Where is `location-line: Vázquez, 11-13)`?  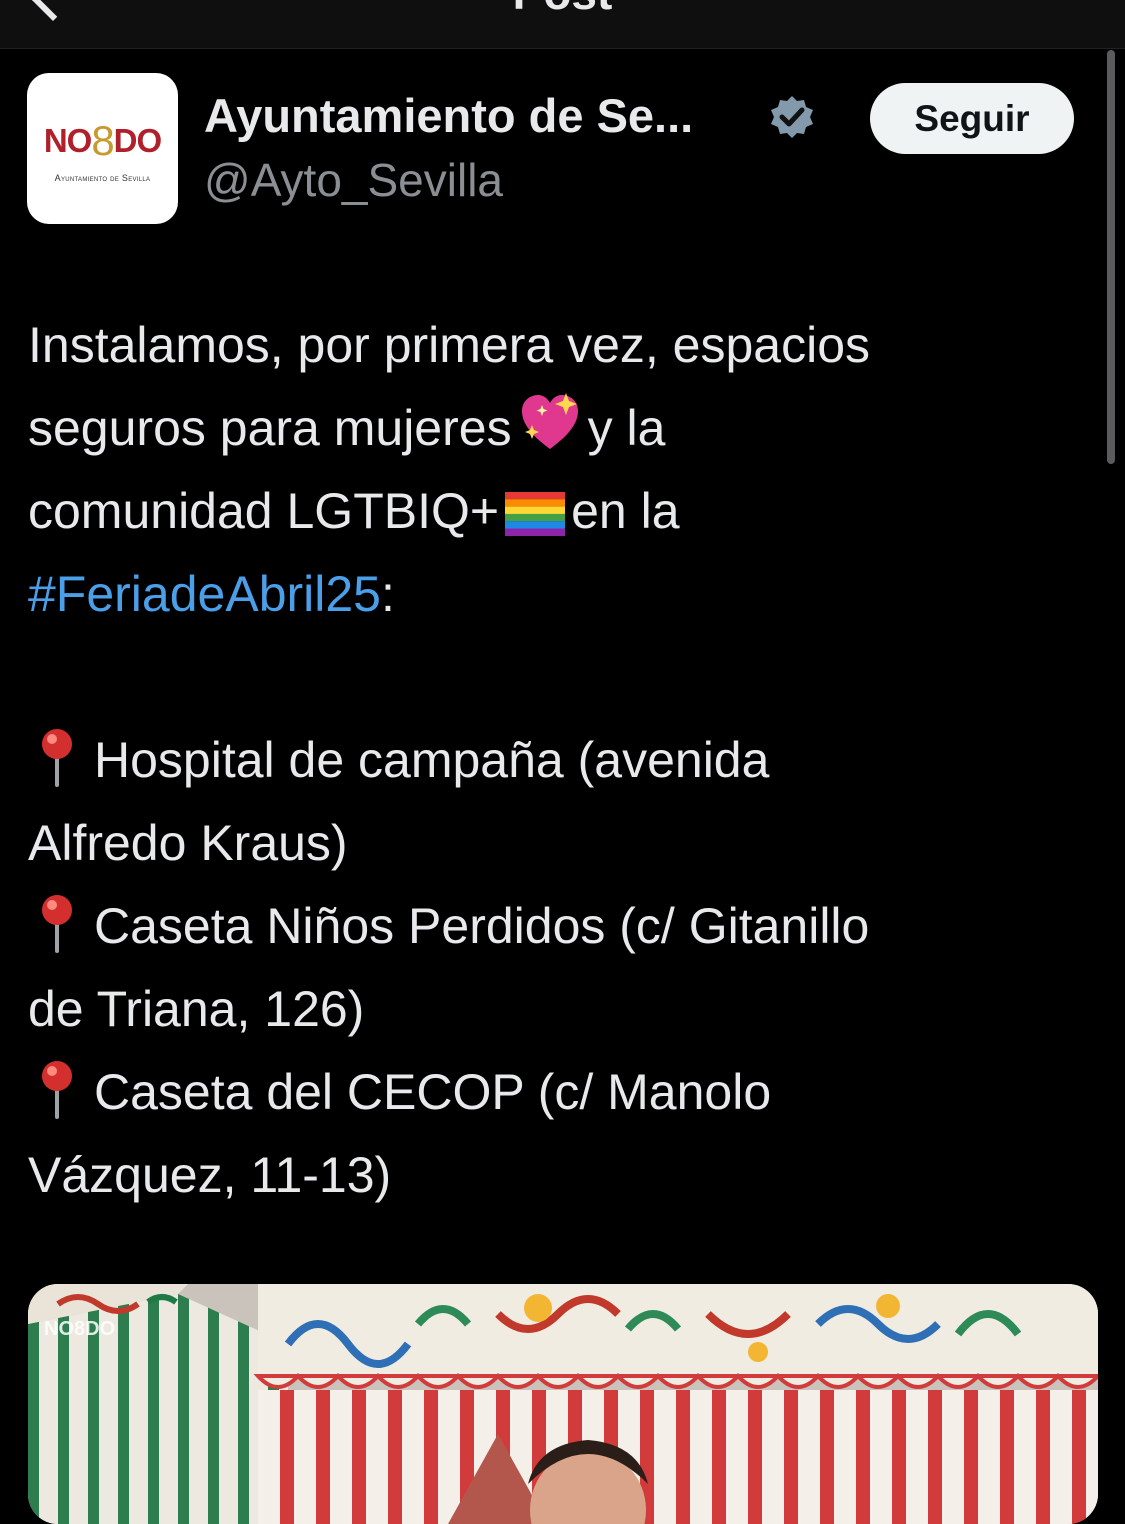
location-line: Vázquez, 11-13) is located at coordinates (210, 1175).